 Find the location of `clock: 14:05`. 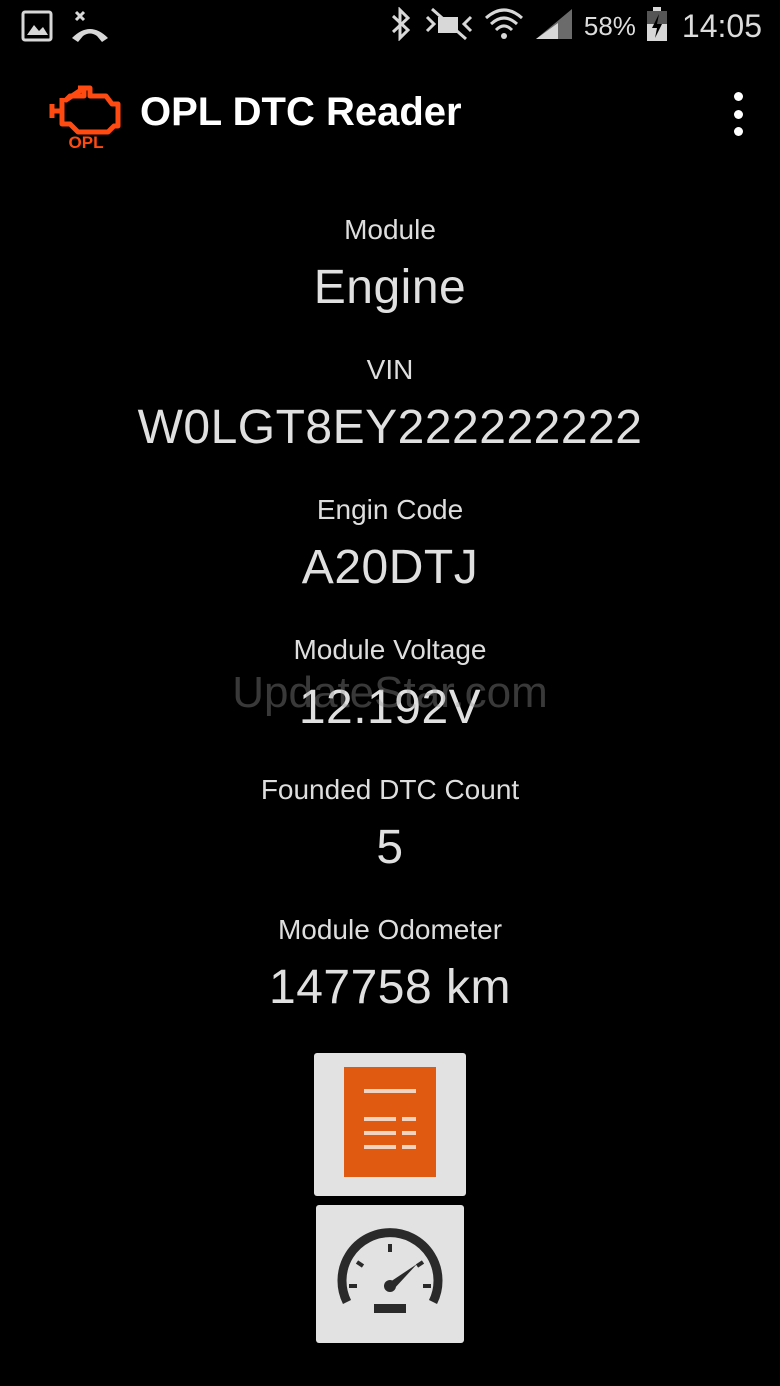

clock: 14:05 is located at coordinates (721, 26).